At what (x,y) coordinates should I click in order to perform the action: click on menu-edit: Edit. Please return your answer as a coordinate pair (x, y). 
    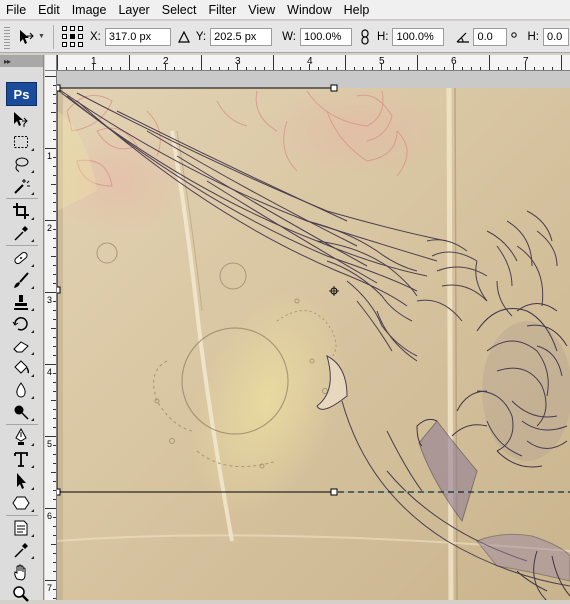
    Looking at the image, I should click on (49, 10).